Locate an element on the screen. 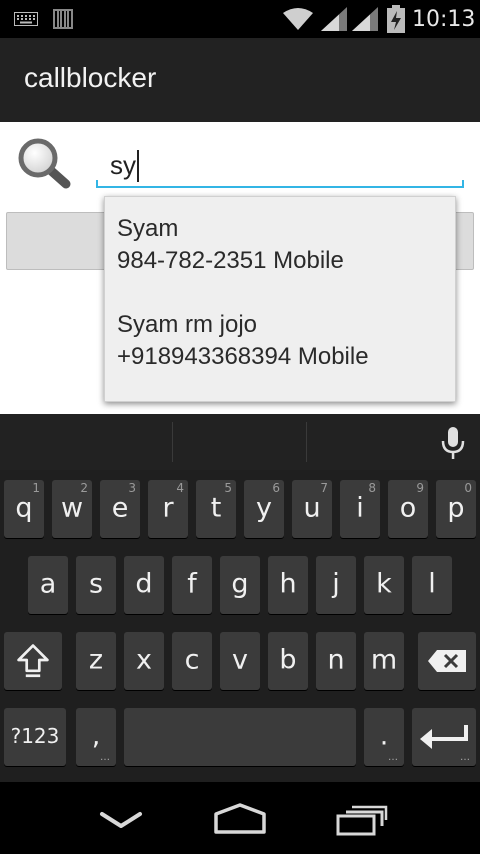 The image size is (480, 854). key-label: ?123 is located at coordinates (35, 736).